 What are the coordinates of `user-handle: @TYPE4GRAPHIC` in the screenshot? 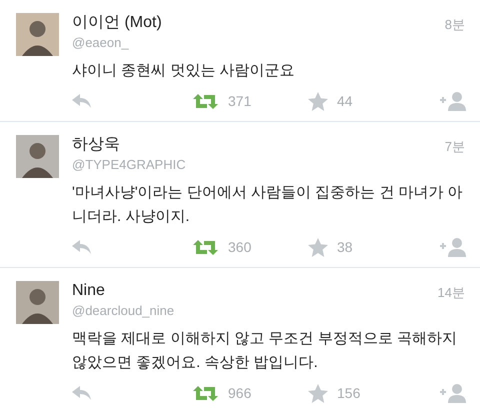 It's located at (129, 165).